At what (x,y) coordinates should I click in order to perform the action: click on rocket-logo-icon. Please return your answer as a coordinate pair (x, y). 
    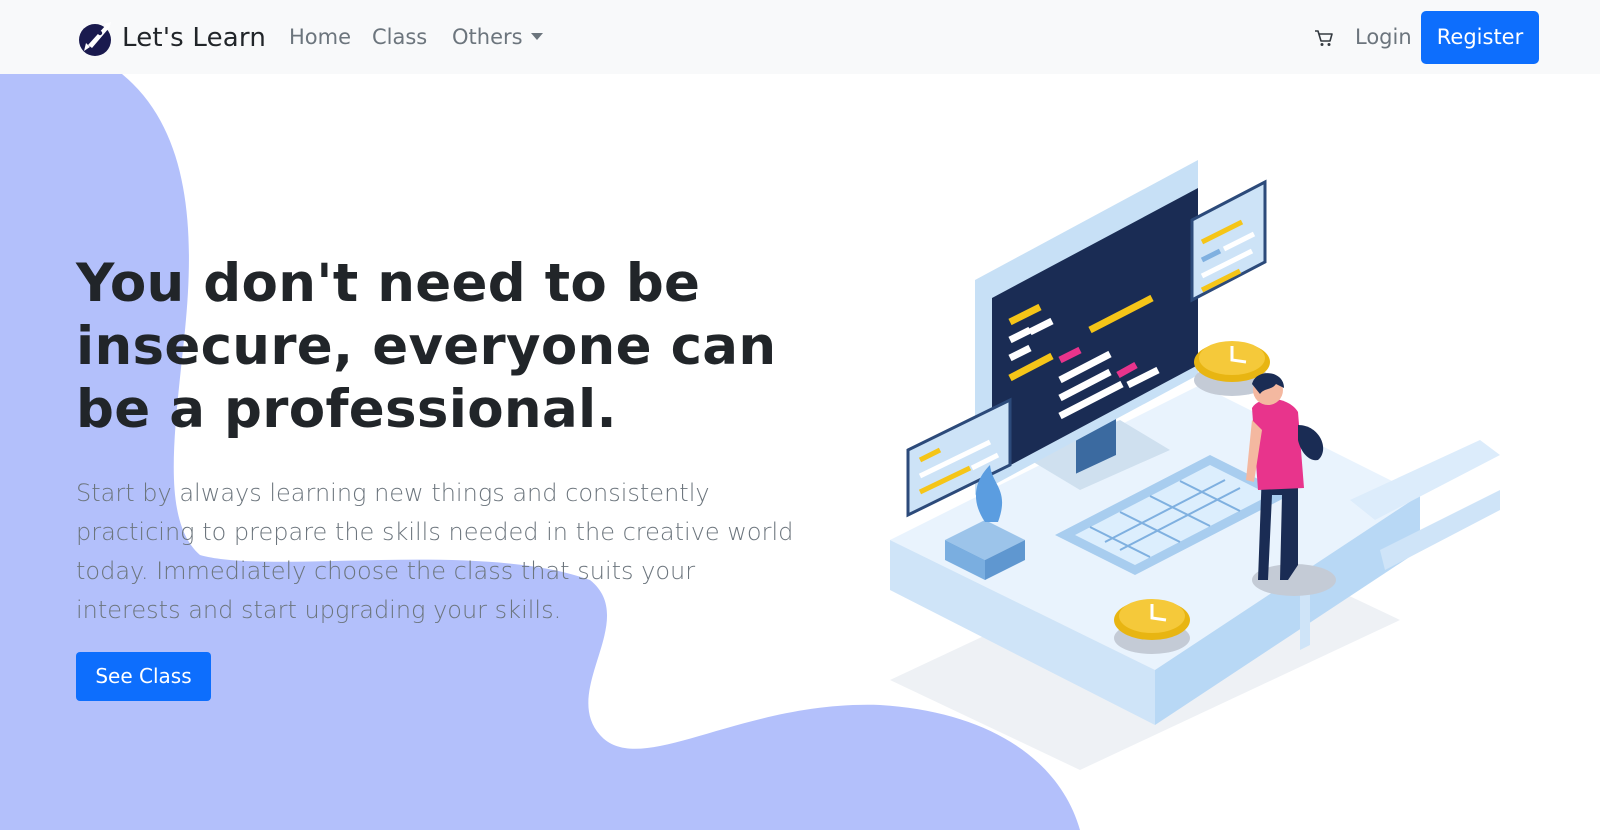
    Looking at the image, I should click on (95, 39).